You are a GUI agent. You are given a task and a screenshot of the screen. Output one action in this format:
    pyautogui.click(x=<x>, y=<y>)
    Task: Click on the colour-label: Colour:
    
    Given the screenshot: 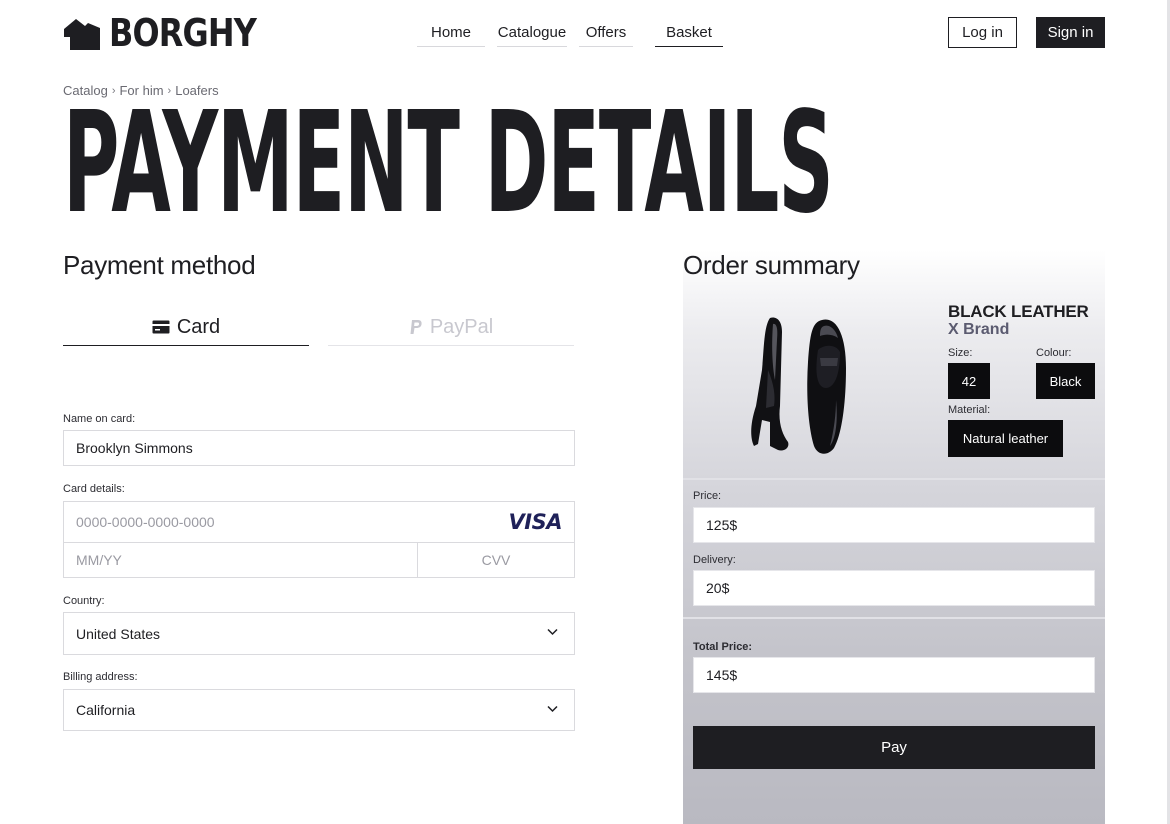 What is the action you would take?
    pyautogui.click(x=1054, y=353)
    